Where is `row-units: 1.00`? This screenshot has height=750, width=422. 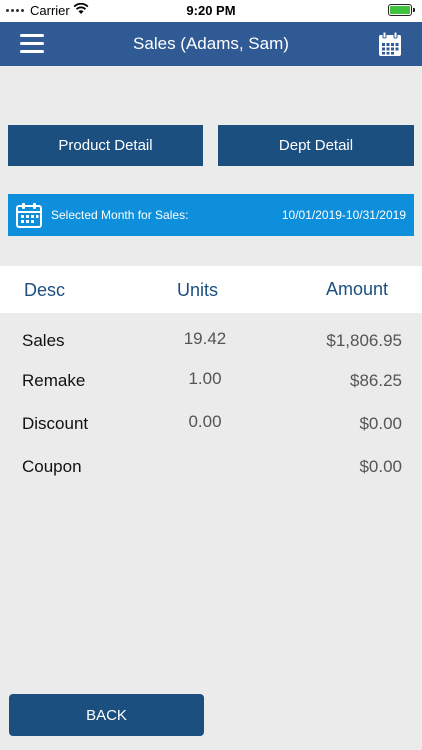 row-units: 1.00 is located at coordinates (205, 378).